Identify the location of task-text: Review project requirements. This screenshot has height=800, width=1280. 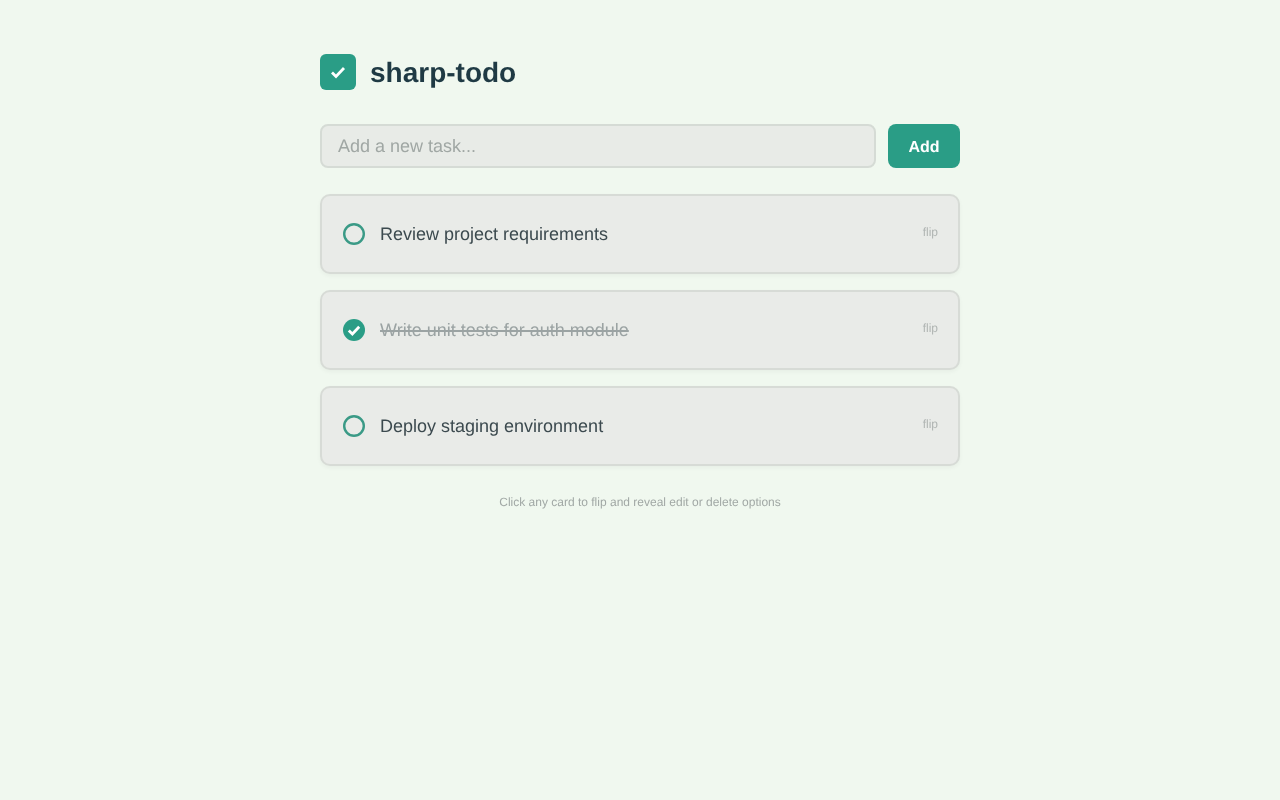
(495, 234).